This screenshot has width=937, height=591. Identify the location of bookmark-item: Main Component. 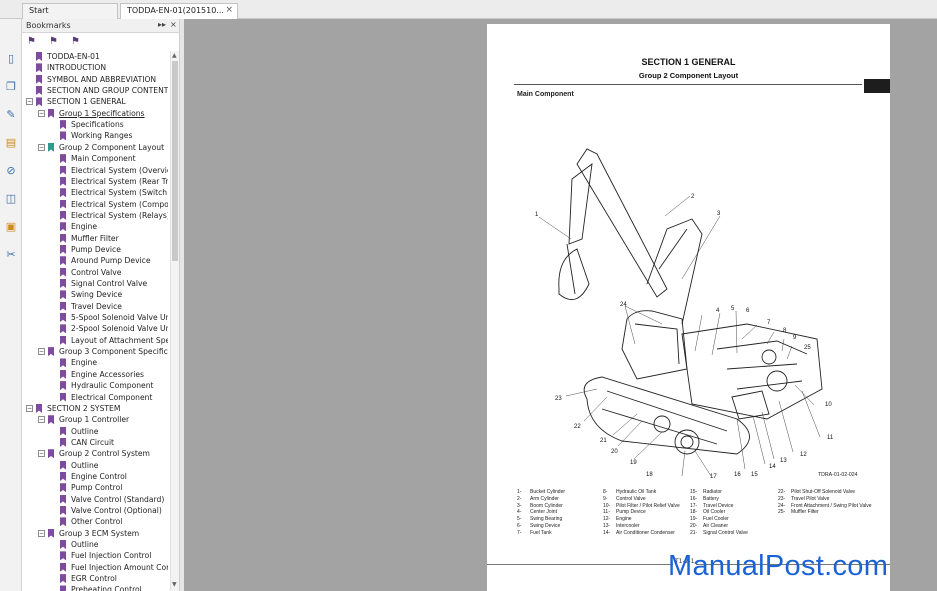
(96, 158).